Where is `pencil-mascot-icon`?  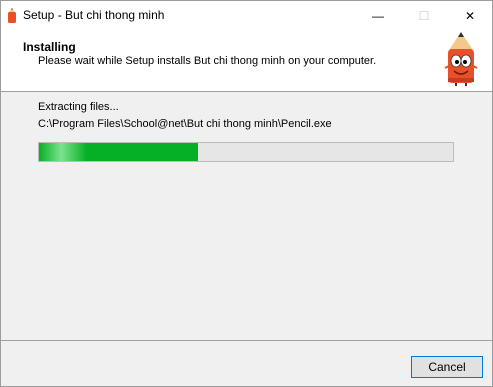 pencil-mascot-icon is located at coordinates (461, 59).